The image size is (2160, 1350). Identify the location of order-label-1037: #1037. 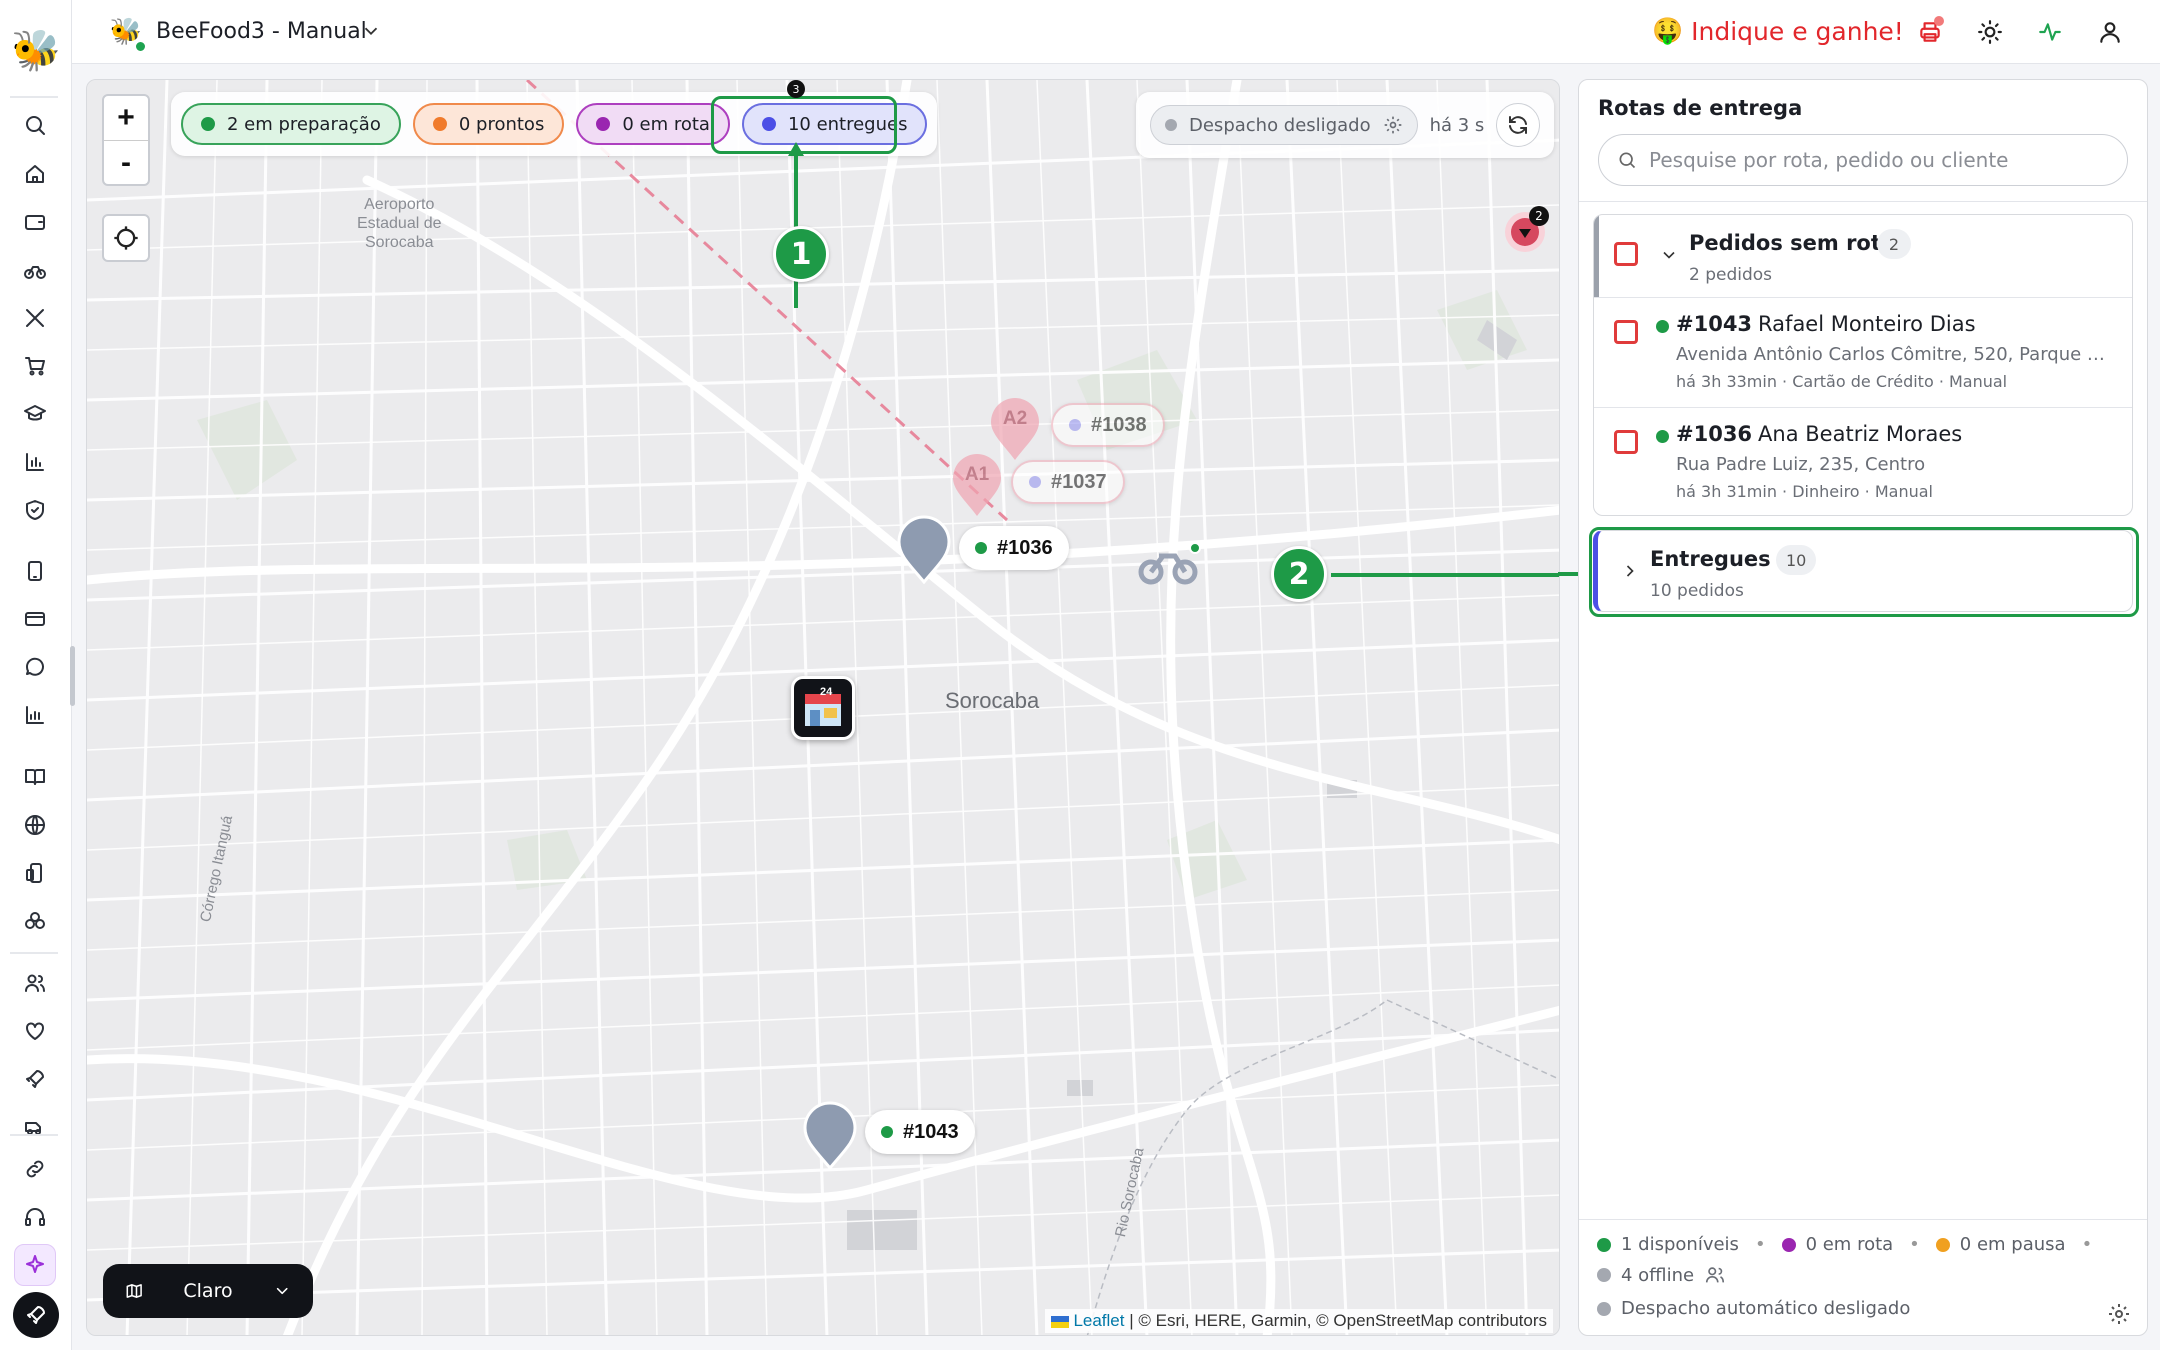
(1068, 482).